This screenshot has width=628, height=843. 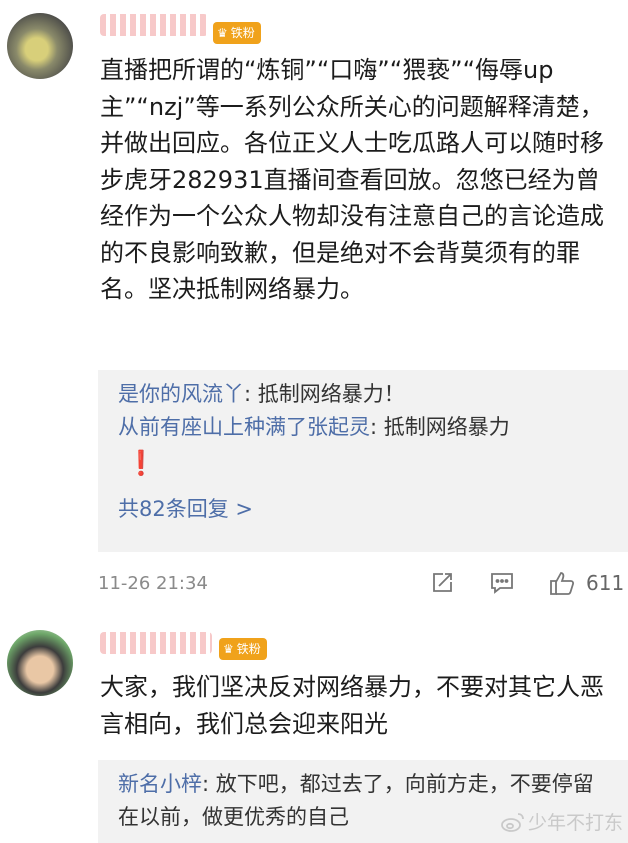 What do you see at coordinates (446, 427) in the screenshot?
I see `reply-text: 抵制网络暴力` at bounding box center [446, 427].